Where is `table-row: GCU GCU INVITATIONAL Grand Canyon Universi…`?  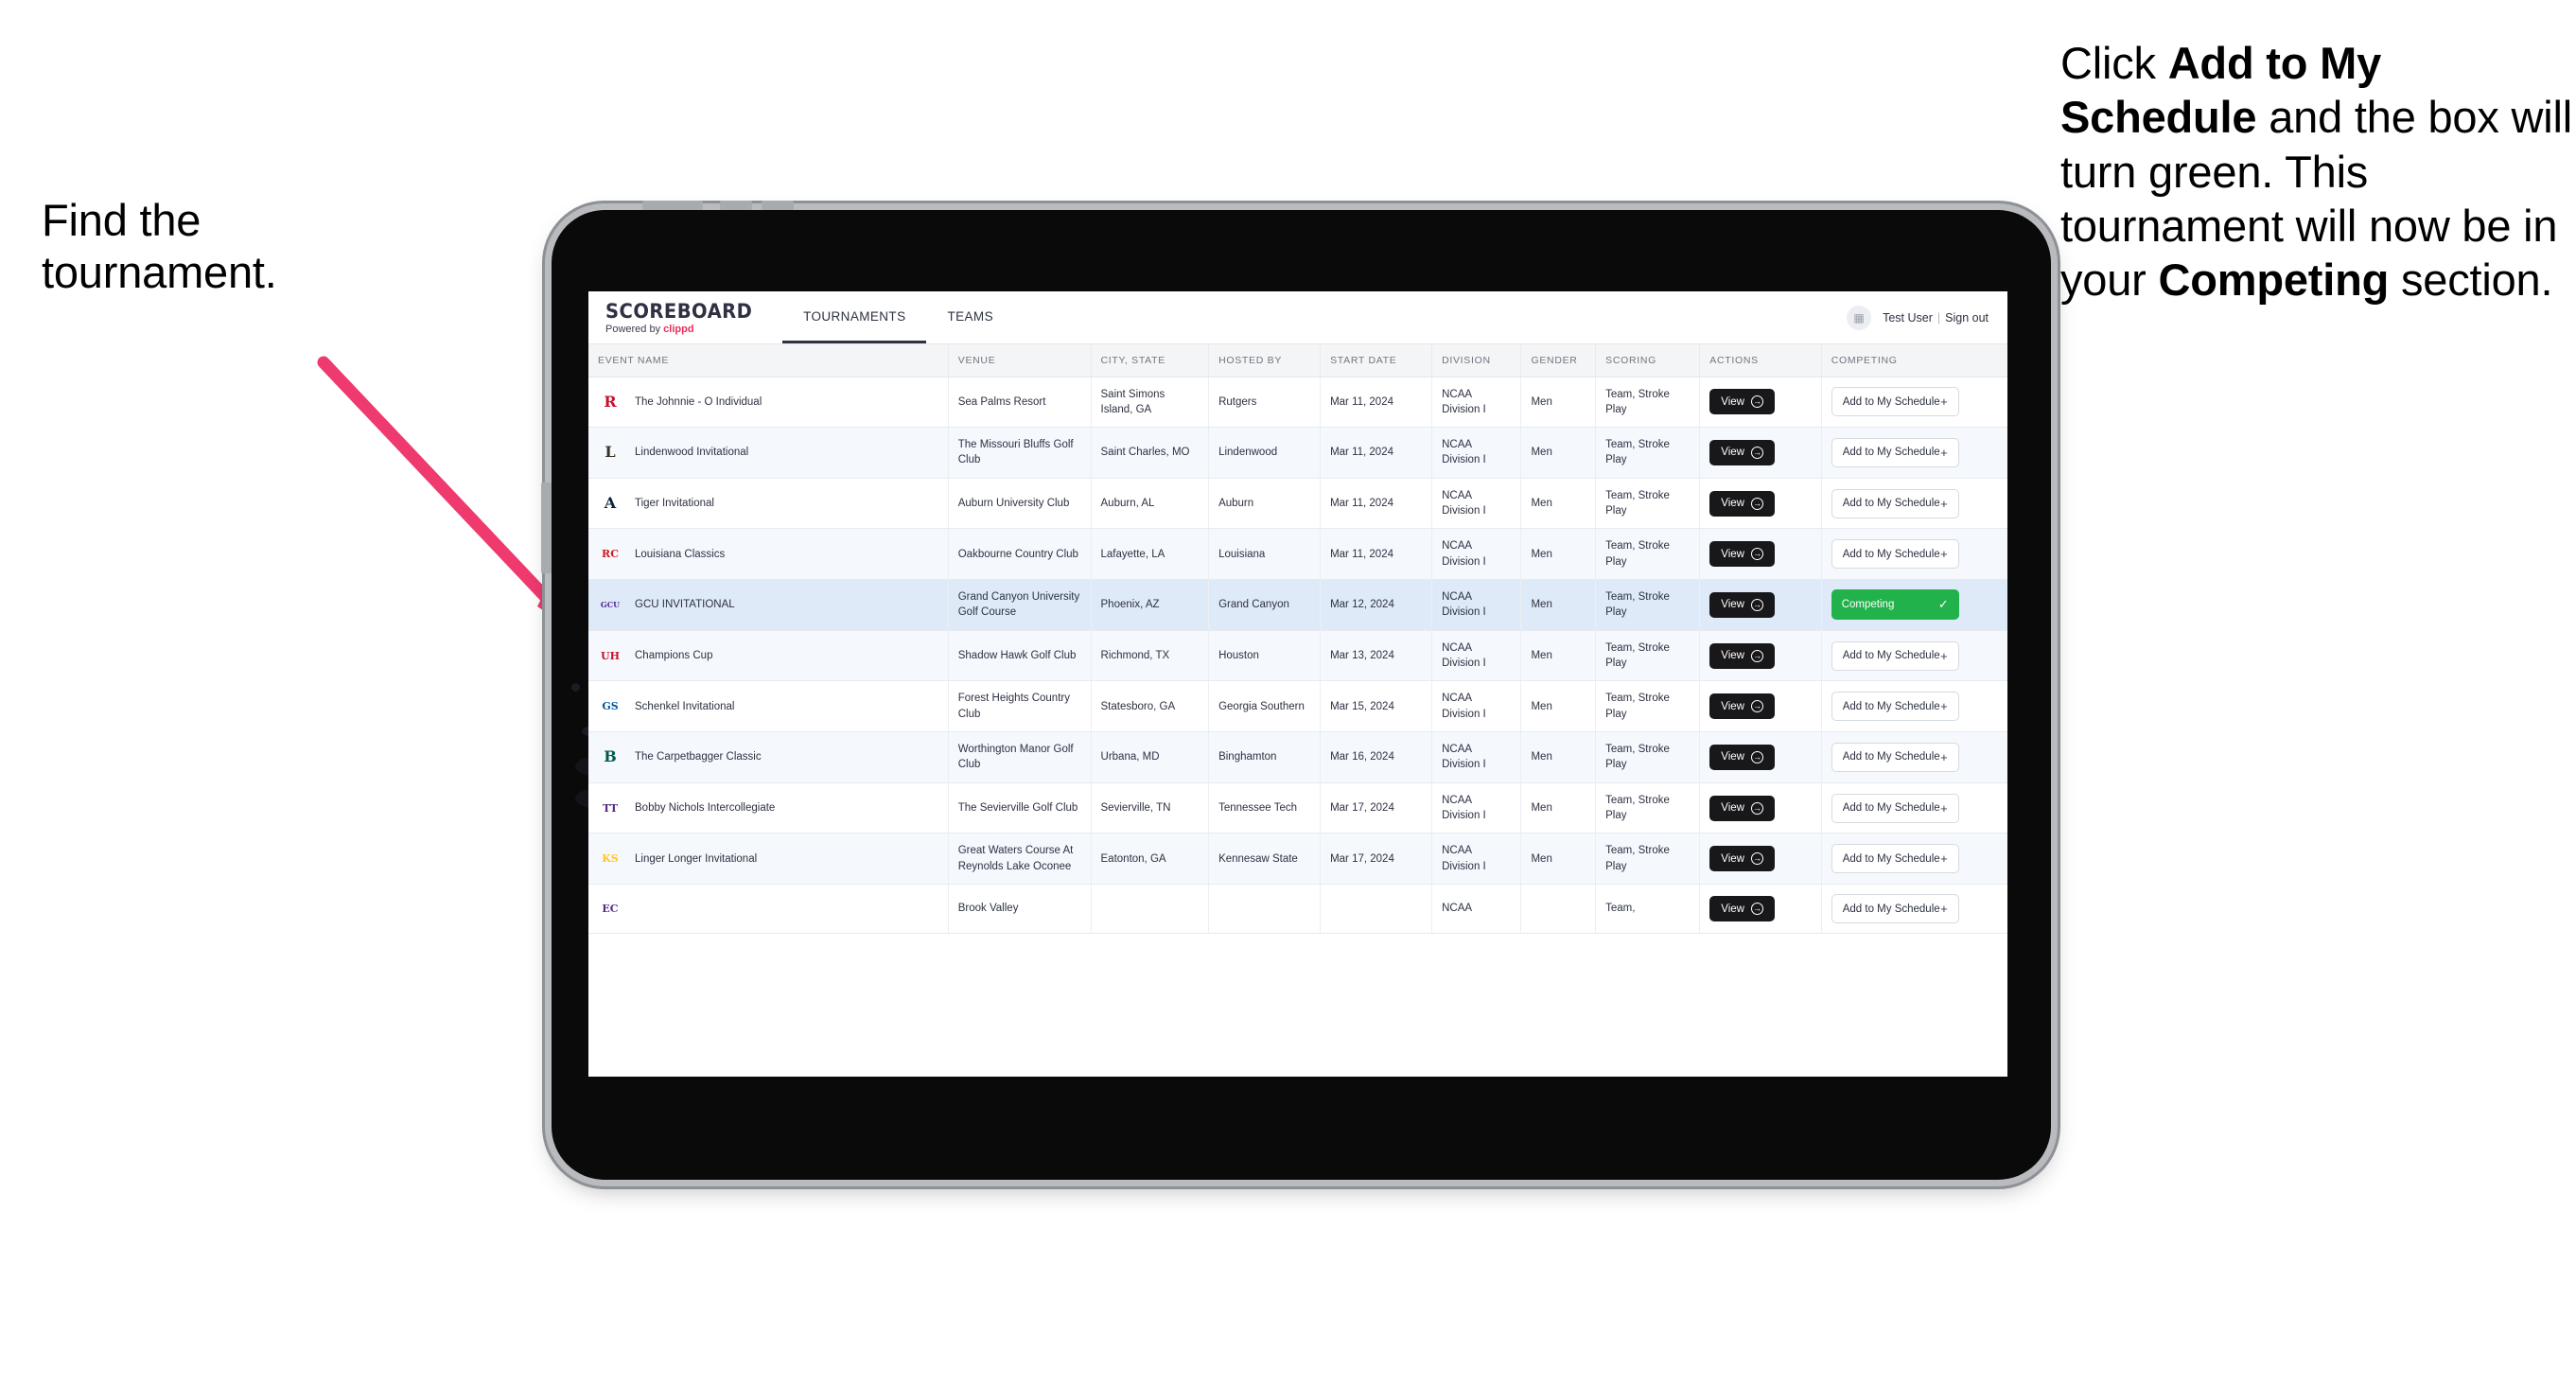
table-row: GCU GCU INVITATIONAL Grand Canyon Universi… is located at coordinates (1298, 605).